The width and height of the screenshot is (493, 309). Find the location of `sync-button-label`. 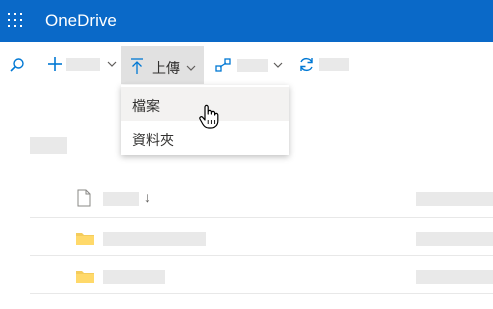

sync-button-label is located at coordinates (334, 64).